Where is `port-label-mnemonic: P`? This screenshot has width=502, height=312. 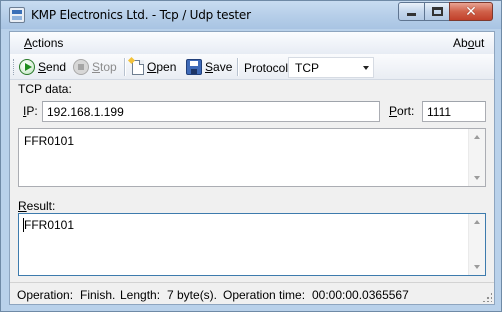 port-label-mnemonic: P is located at coordinates (393, 111).